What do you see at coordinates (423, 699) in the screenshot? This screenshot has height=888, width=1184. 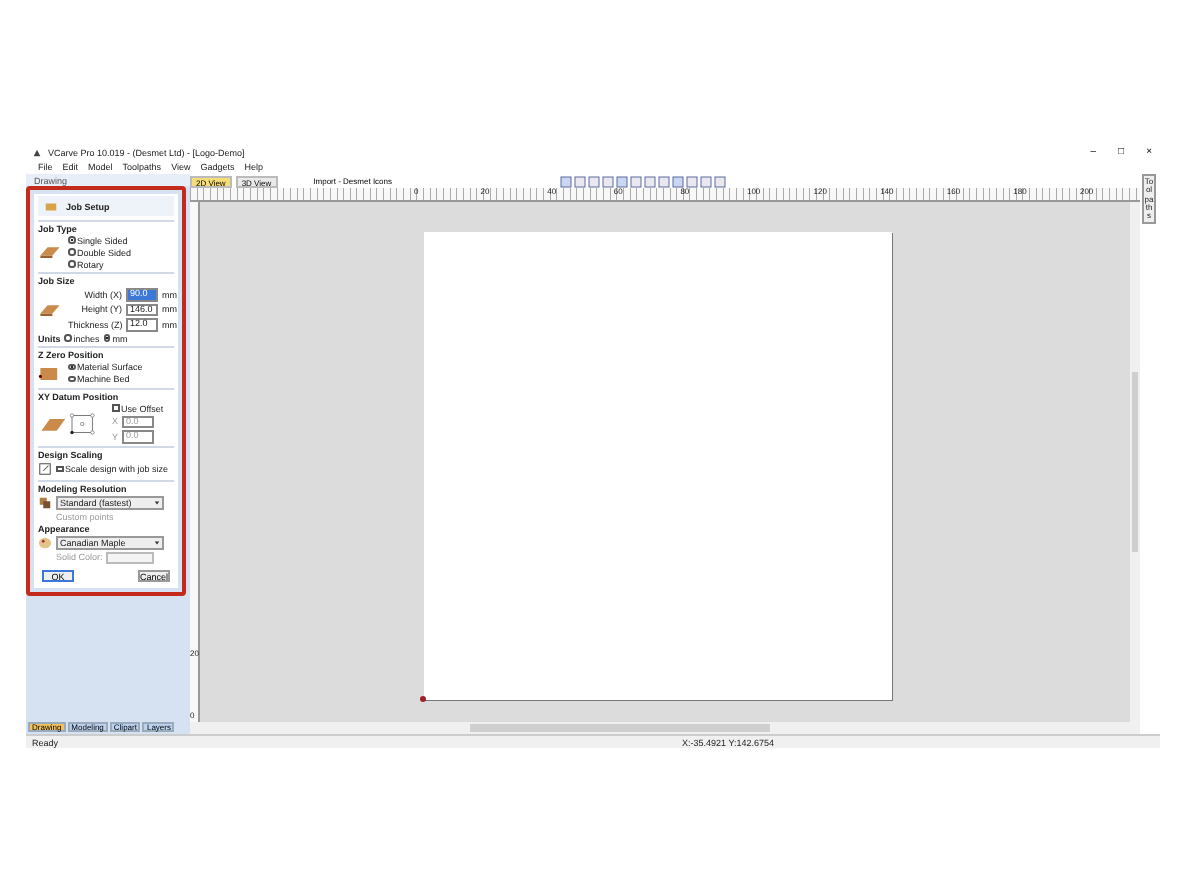 I see `origin-marker` at bounding box center [423, 699].